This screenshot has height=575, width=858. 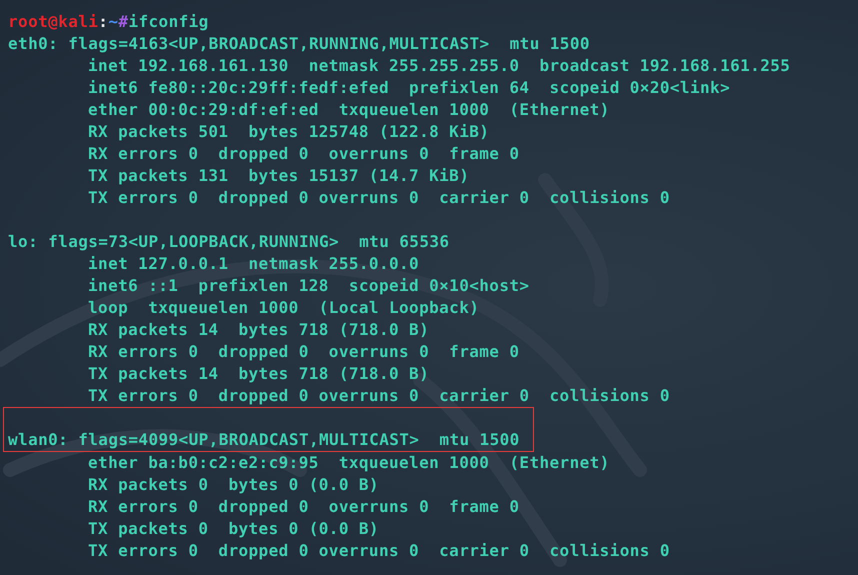 I want to click on interface-detail-line: ether ba:b0:c2:e2:c9:95 txqueuelen 1000 (Ethernet), so click(x=349, y=463).